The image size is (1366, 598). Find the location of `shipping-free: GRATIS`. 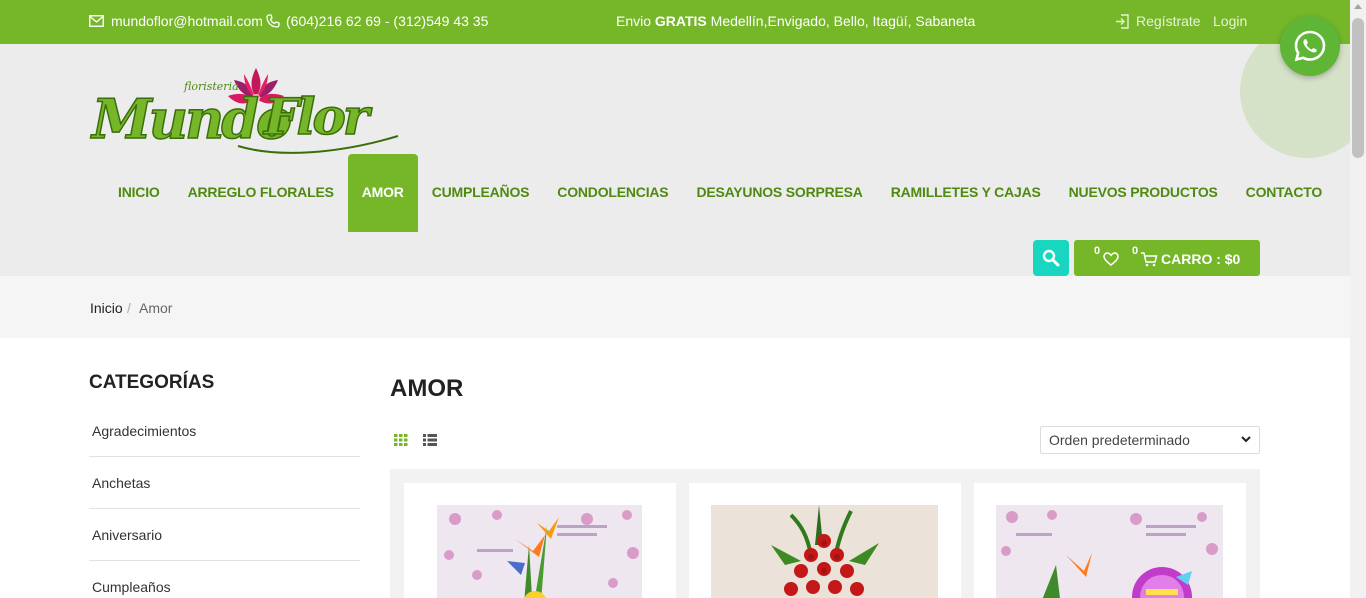

shipping-free: GRATIS is located at coordinates (680, 21).